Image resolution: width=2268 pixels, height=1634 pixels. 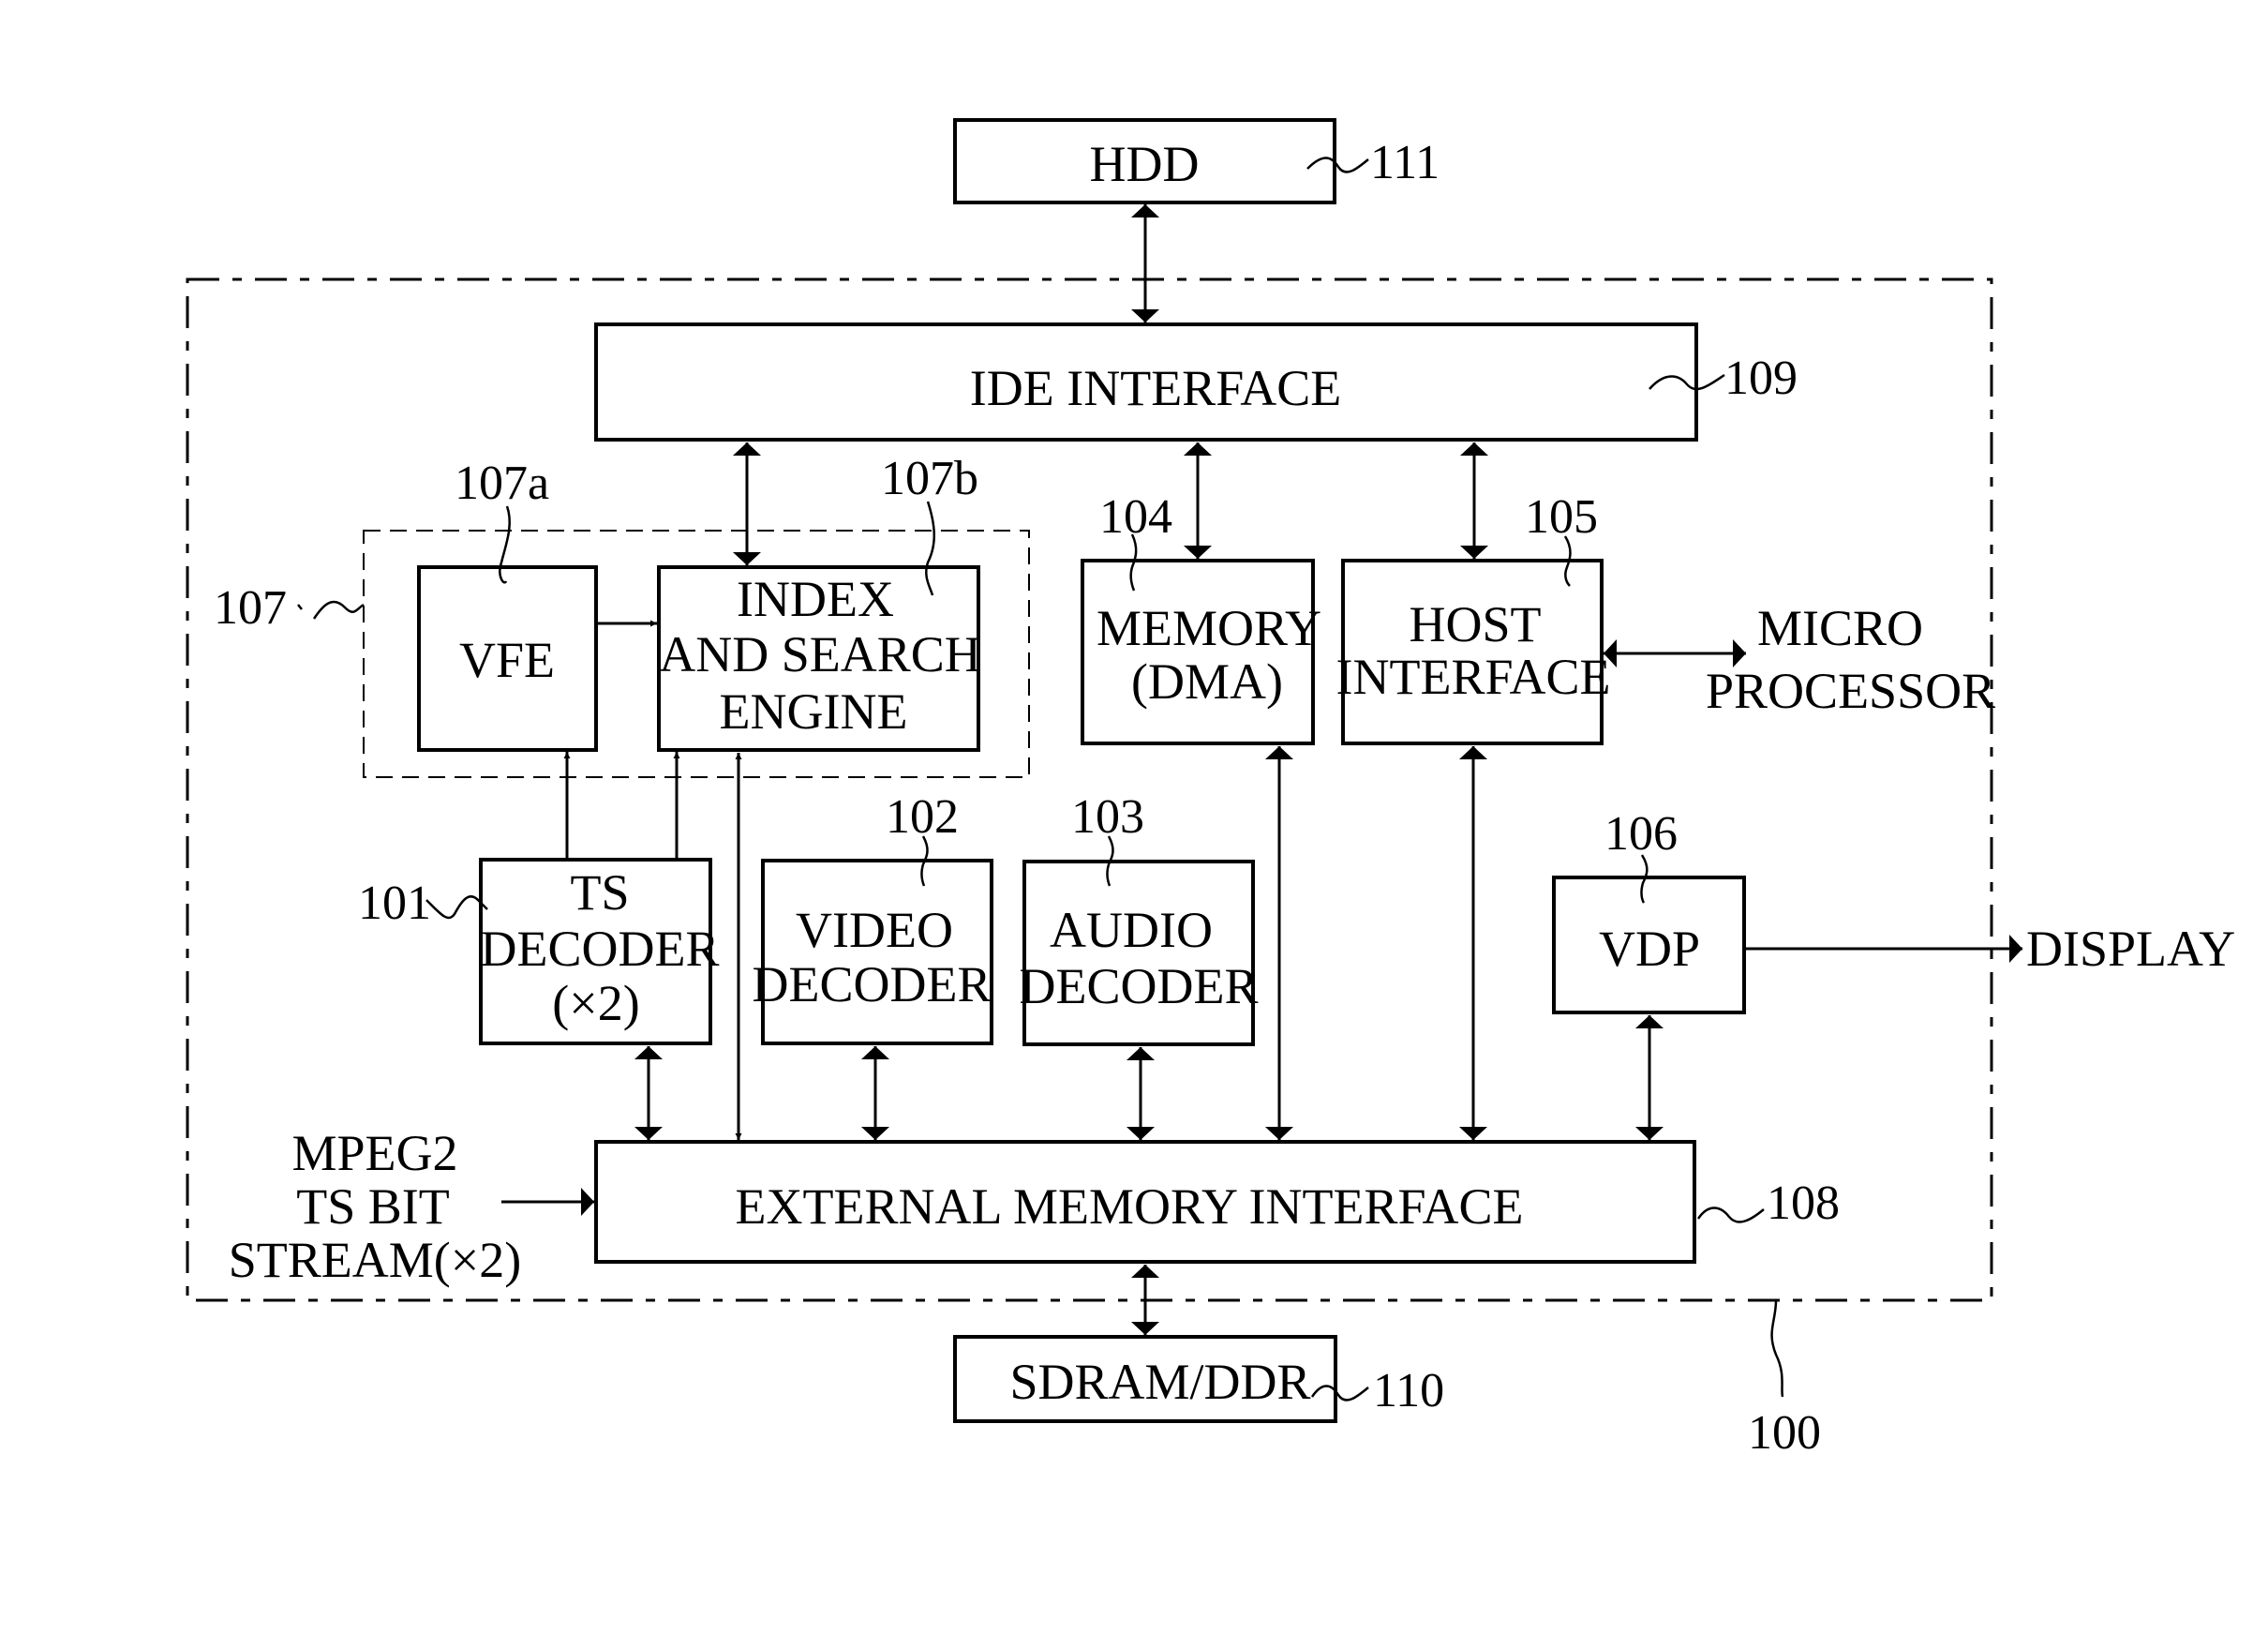 I want to click on group-107-ref: 107, so click(x=250, y=608).